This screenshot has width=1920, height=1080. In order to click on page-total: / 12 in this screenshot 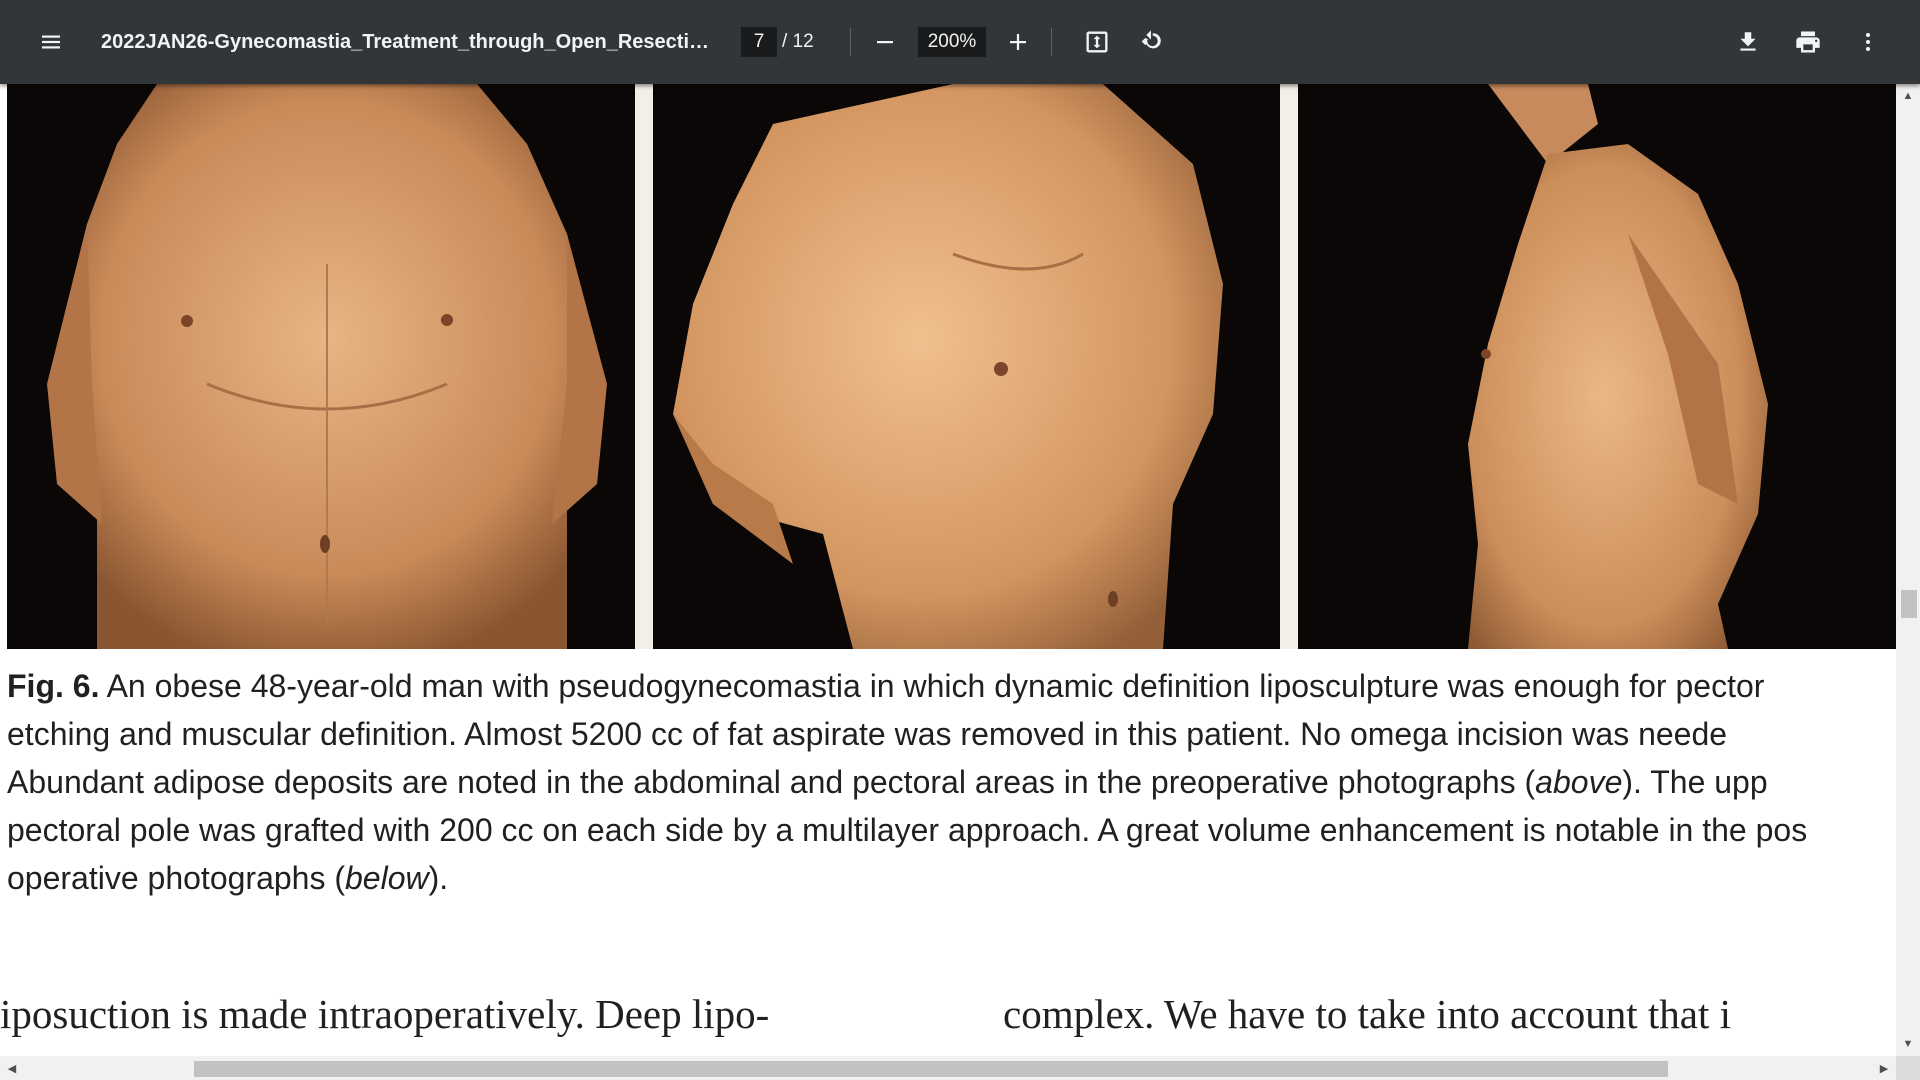, I will do `click(798, 41)`.